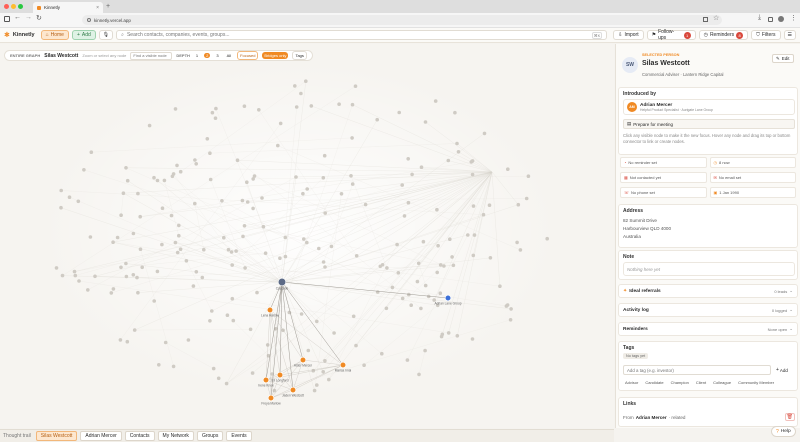  Describe the element at coordinates (701, 382) in the screenshot. I see `tag-option-client: Client` at that location.